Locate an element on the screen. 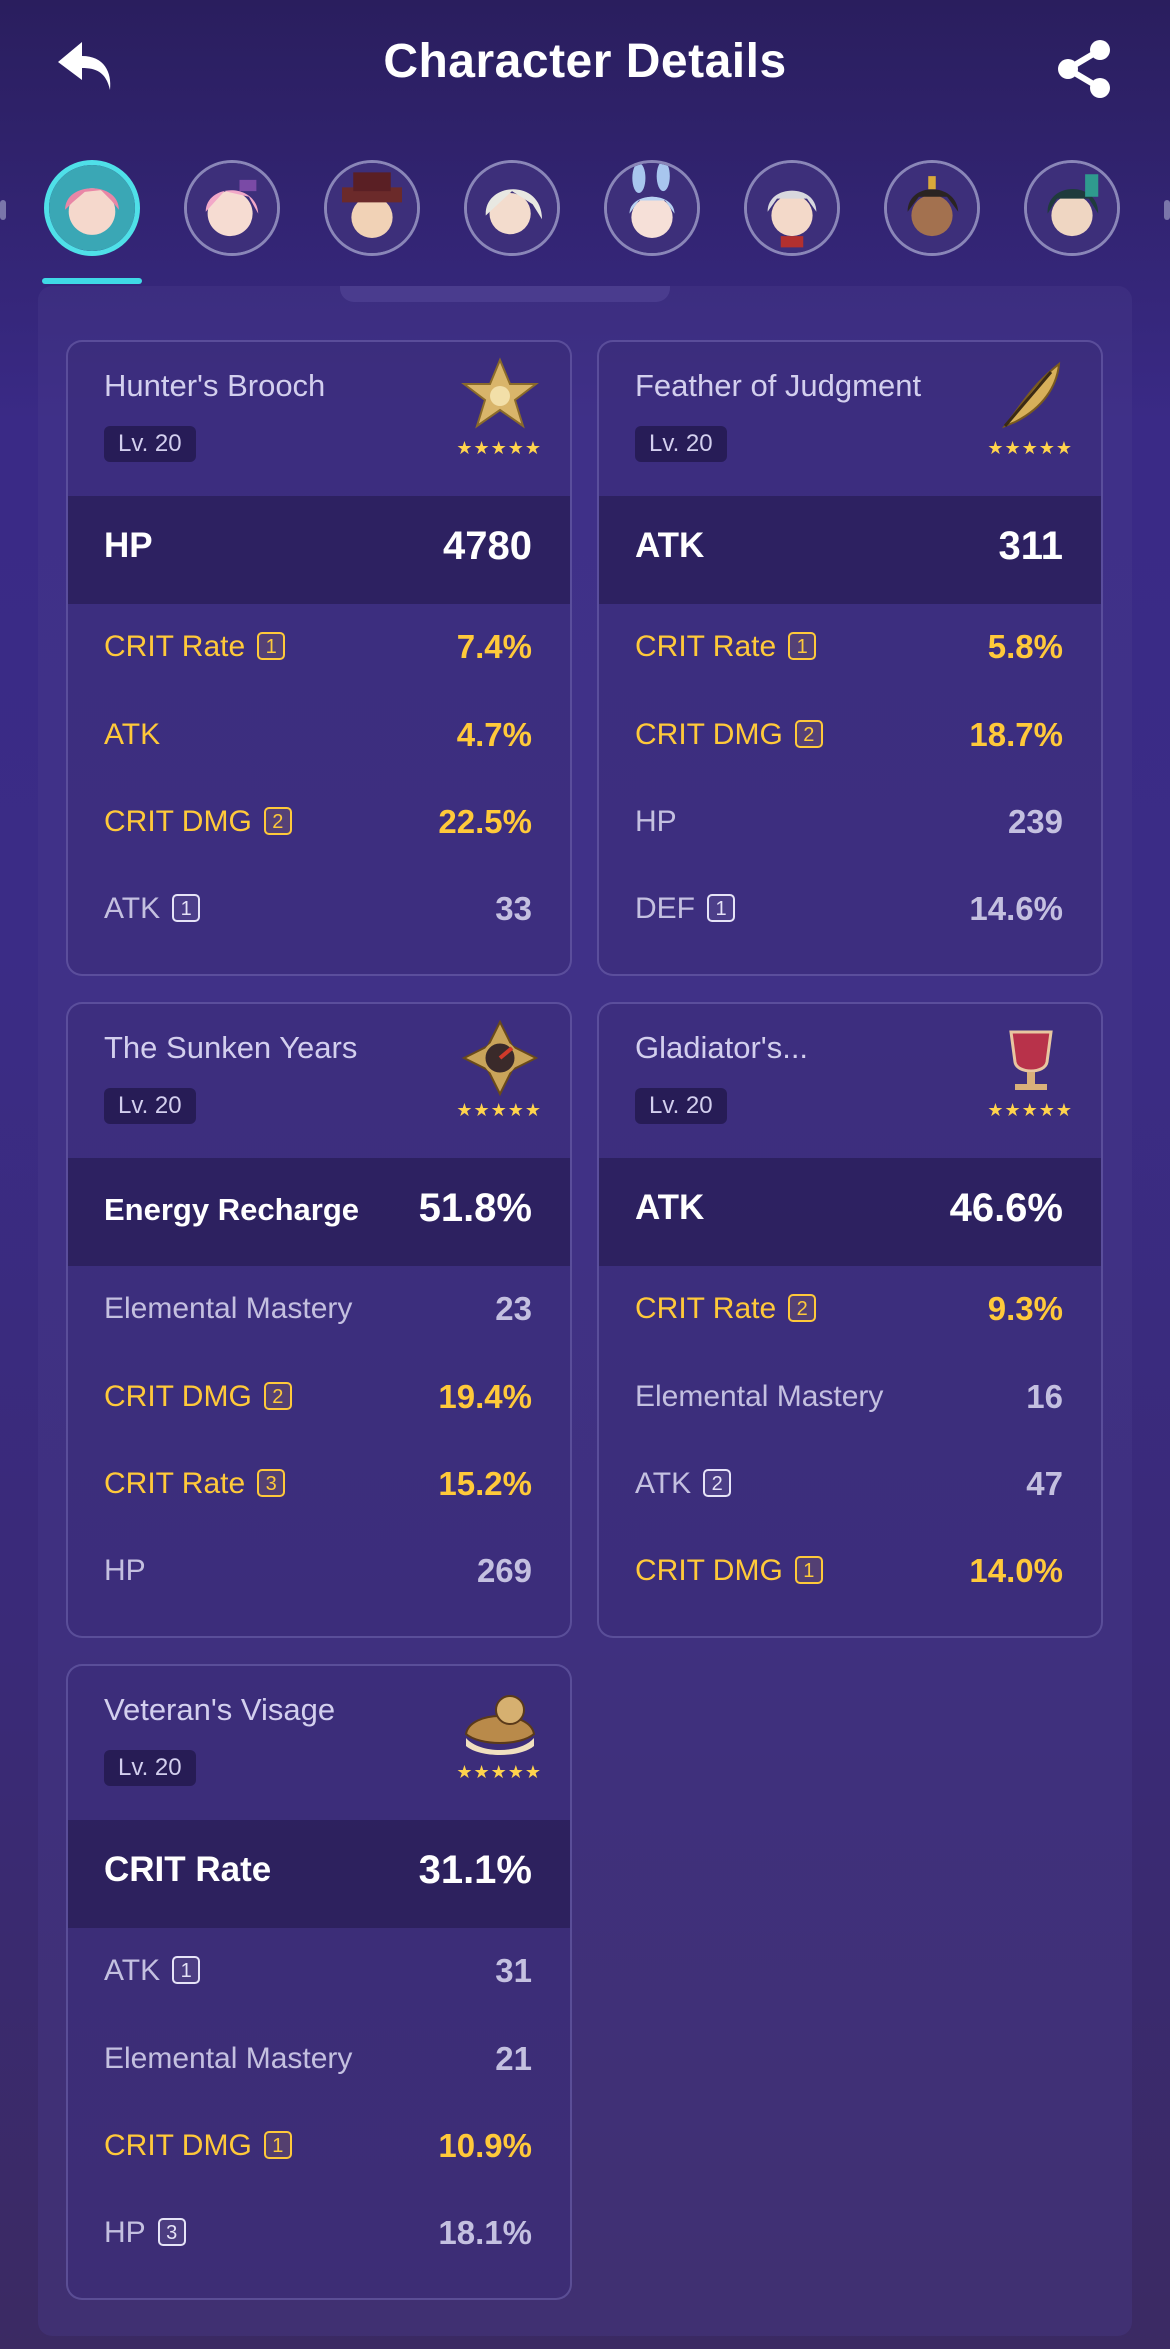 This screenshot has width=1170, height=2349. circlet-artifact-icon is located at coordinates (500, 1725).